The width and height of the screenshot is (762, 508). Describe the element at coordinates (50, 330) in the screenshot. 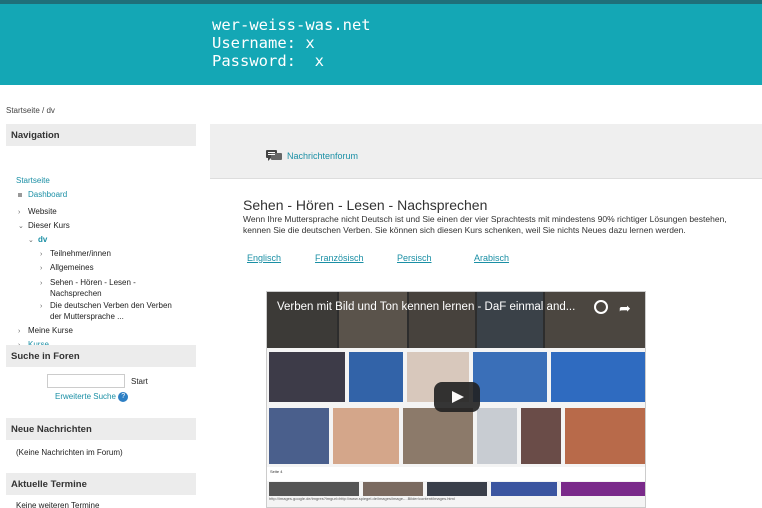

I see `nav-my-courses-label: Meine Kurse` at that location.